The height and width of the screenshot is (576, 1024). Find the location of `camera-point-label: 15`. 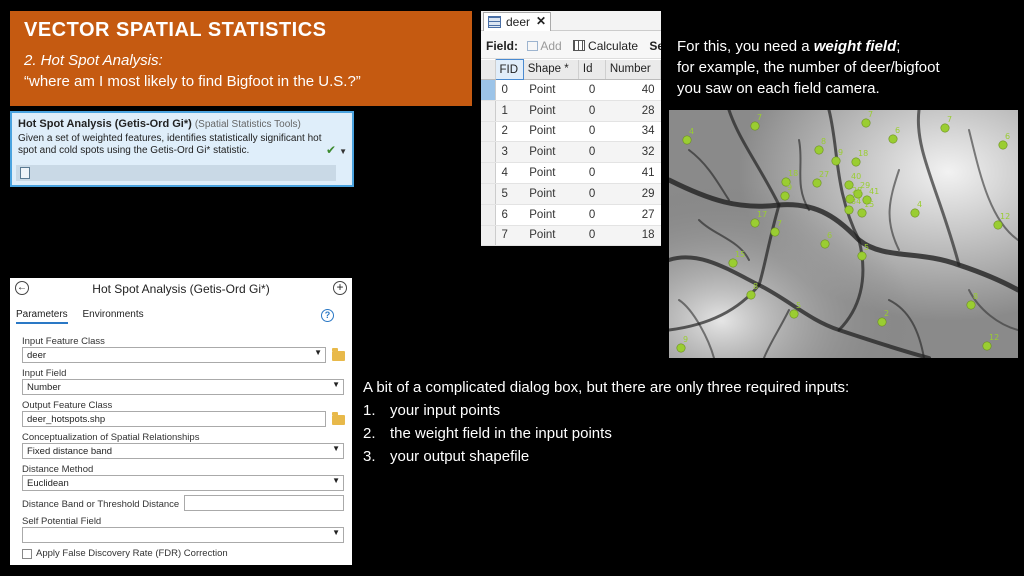

camera-point-label: 15 is located at coordinates (740, 254).